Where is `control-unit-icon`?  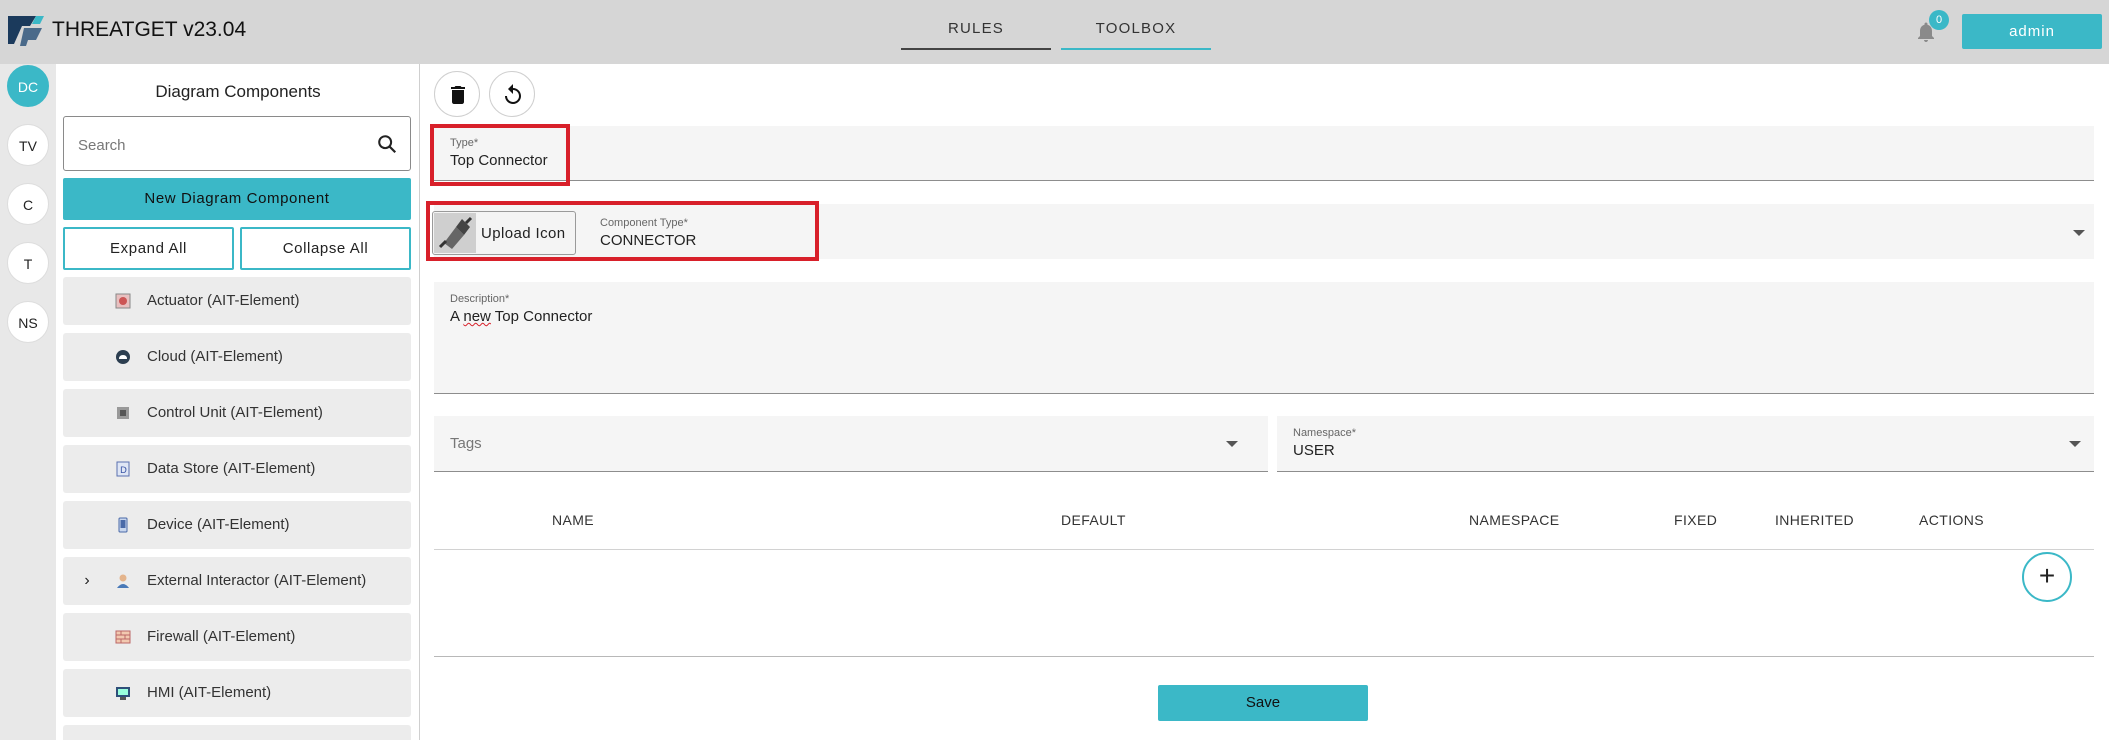
control-unit-icon is located at coordinates (123, 413).